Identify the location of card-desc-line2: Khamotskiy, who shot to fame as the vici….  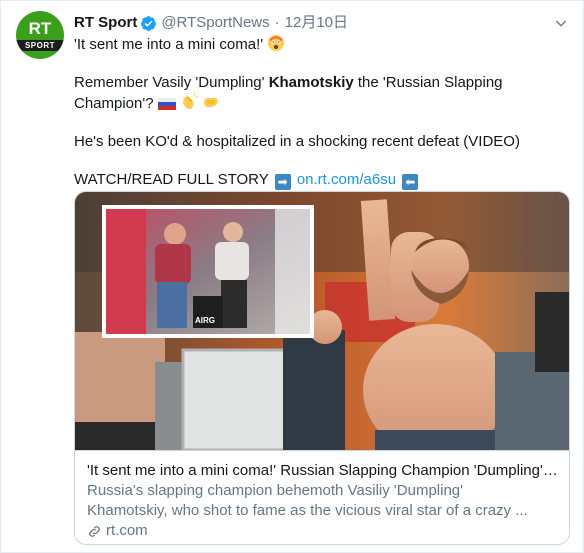
(307, 510).